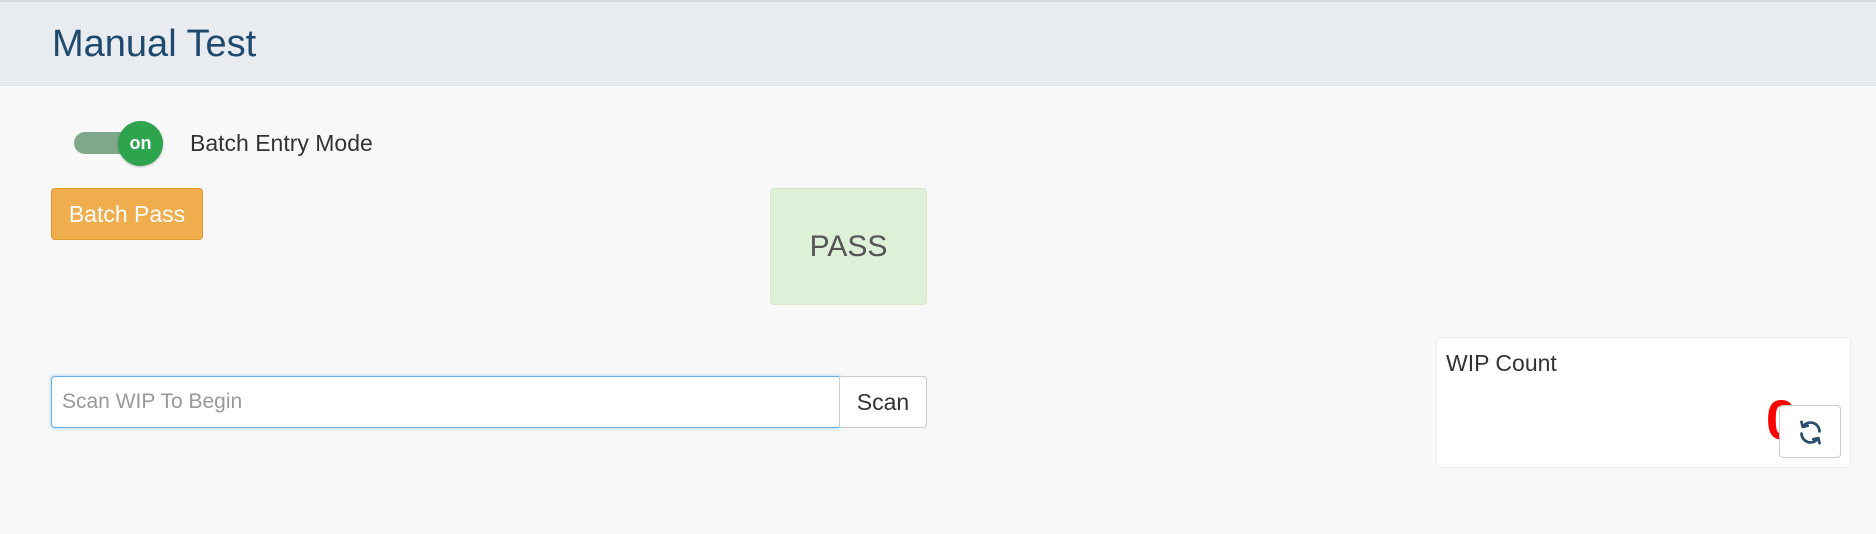 The height and width of the screenshot is (534, 1876). I want to click on batch-entry-mode-label: Batch Entry Mode, so click(281, 143).